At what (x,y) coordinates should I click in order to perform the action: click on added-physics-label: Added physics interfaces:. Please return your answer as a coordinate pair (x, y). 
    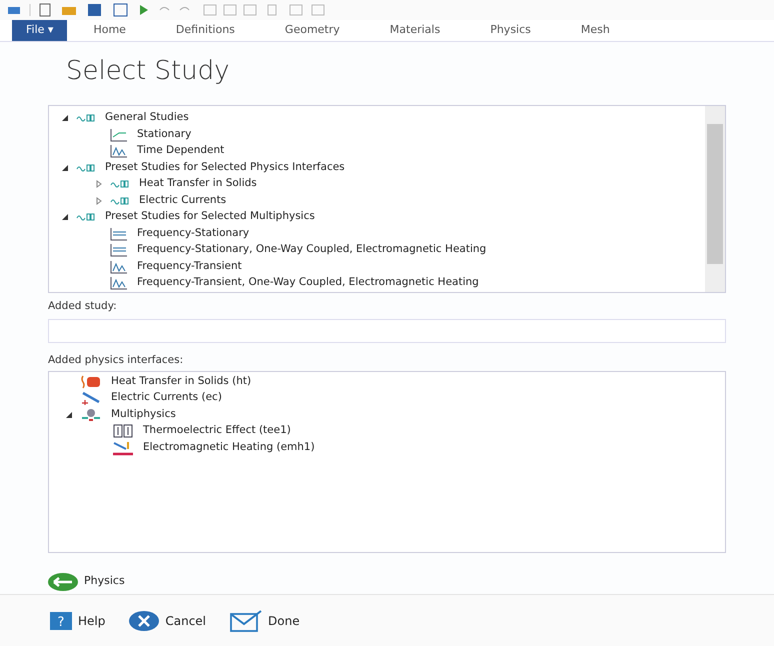
    Looking at the image, I should click on (116, 360).